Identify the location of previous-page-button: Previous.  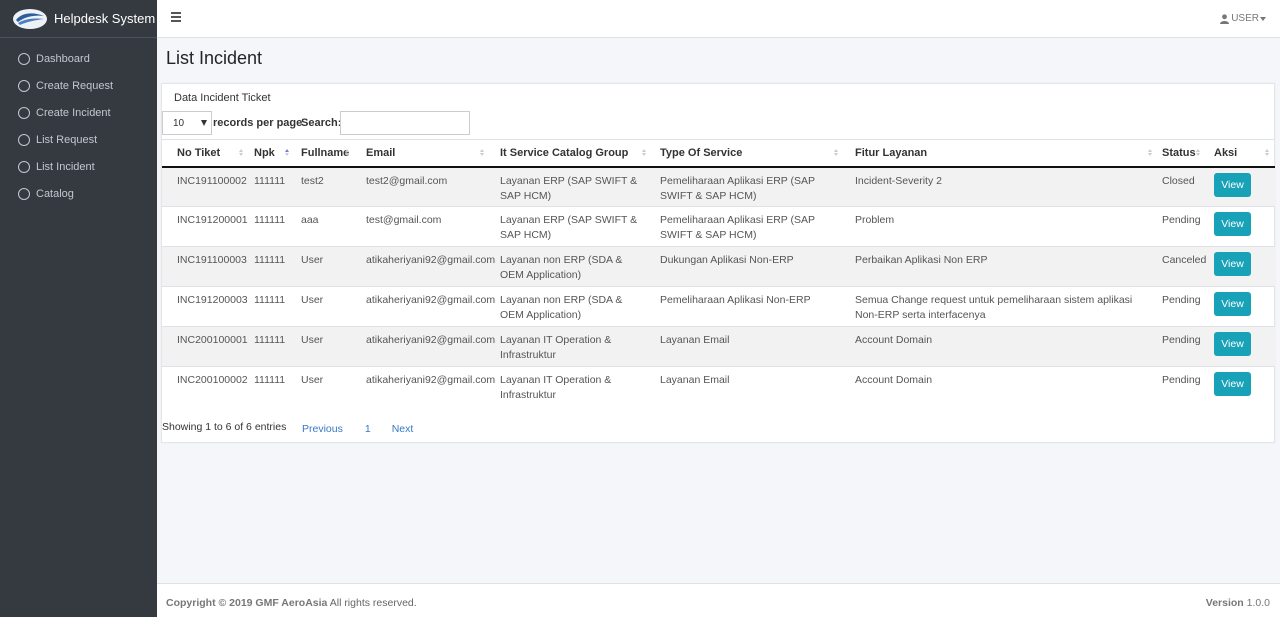
(322, 429).